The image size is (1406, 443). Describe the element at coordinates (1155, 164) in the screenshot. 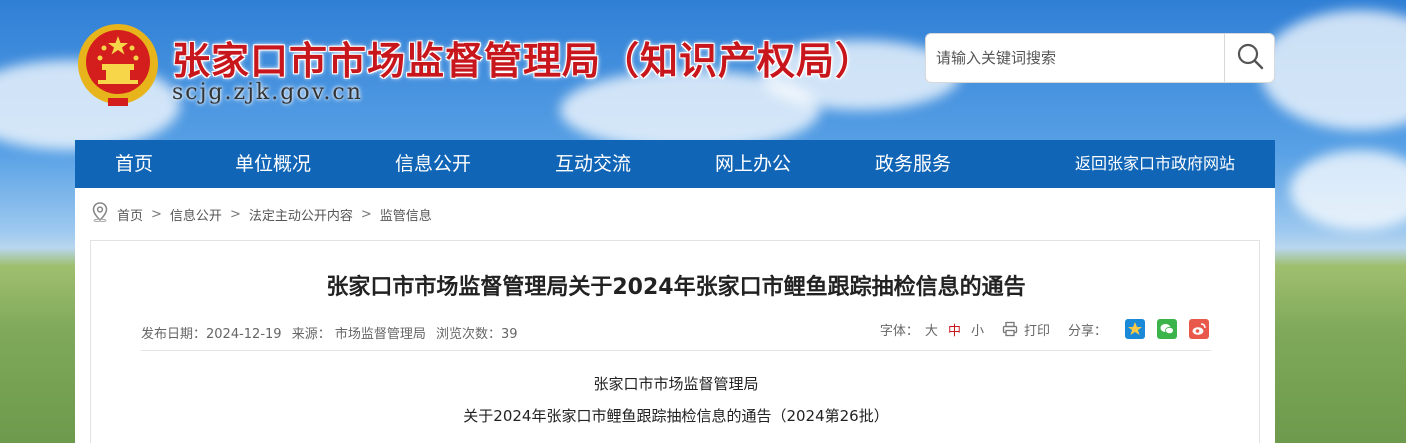

I see `nav-back-to-city-gov: 返回张家口市政府网站` at that location.